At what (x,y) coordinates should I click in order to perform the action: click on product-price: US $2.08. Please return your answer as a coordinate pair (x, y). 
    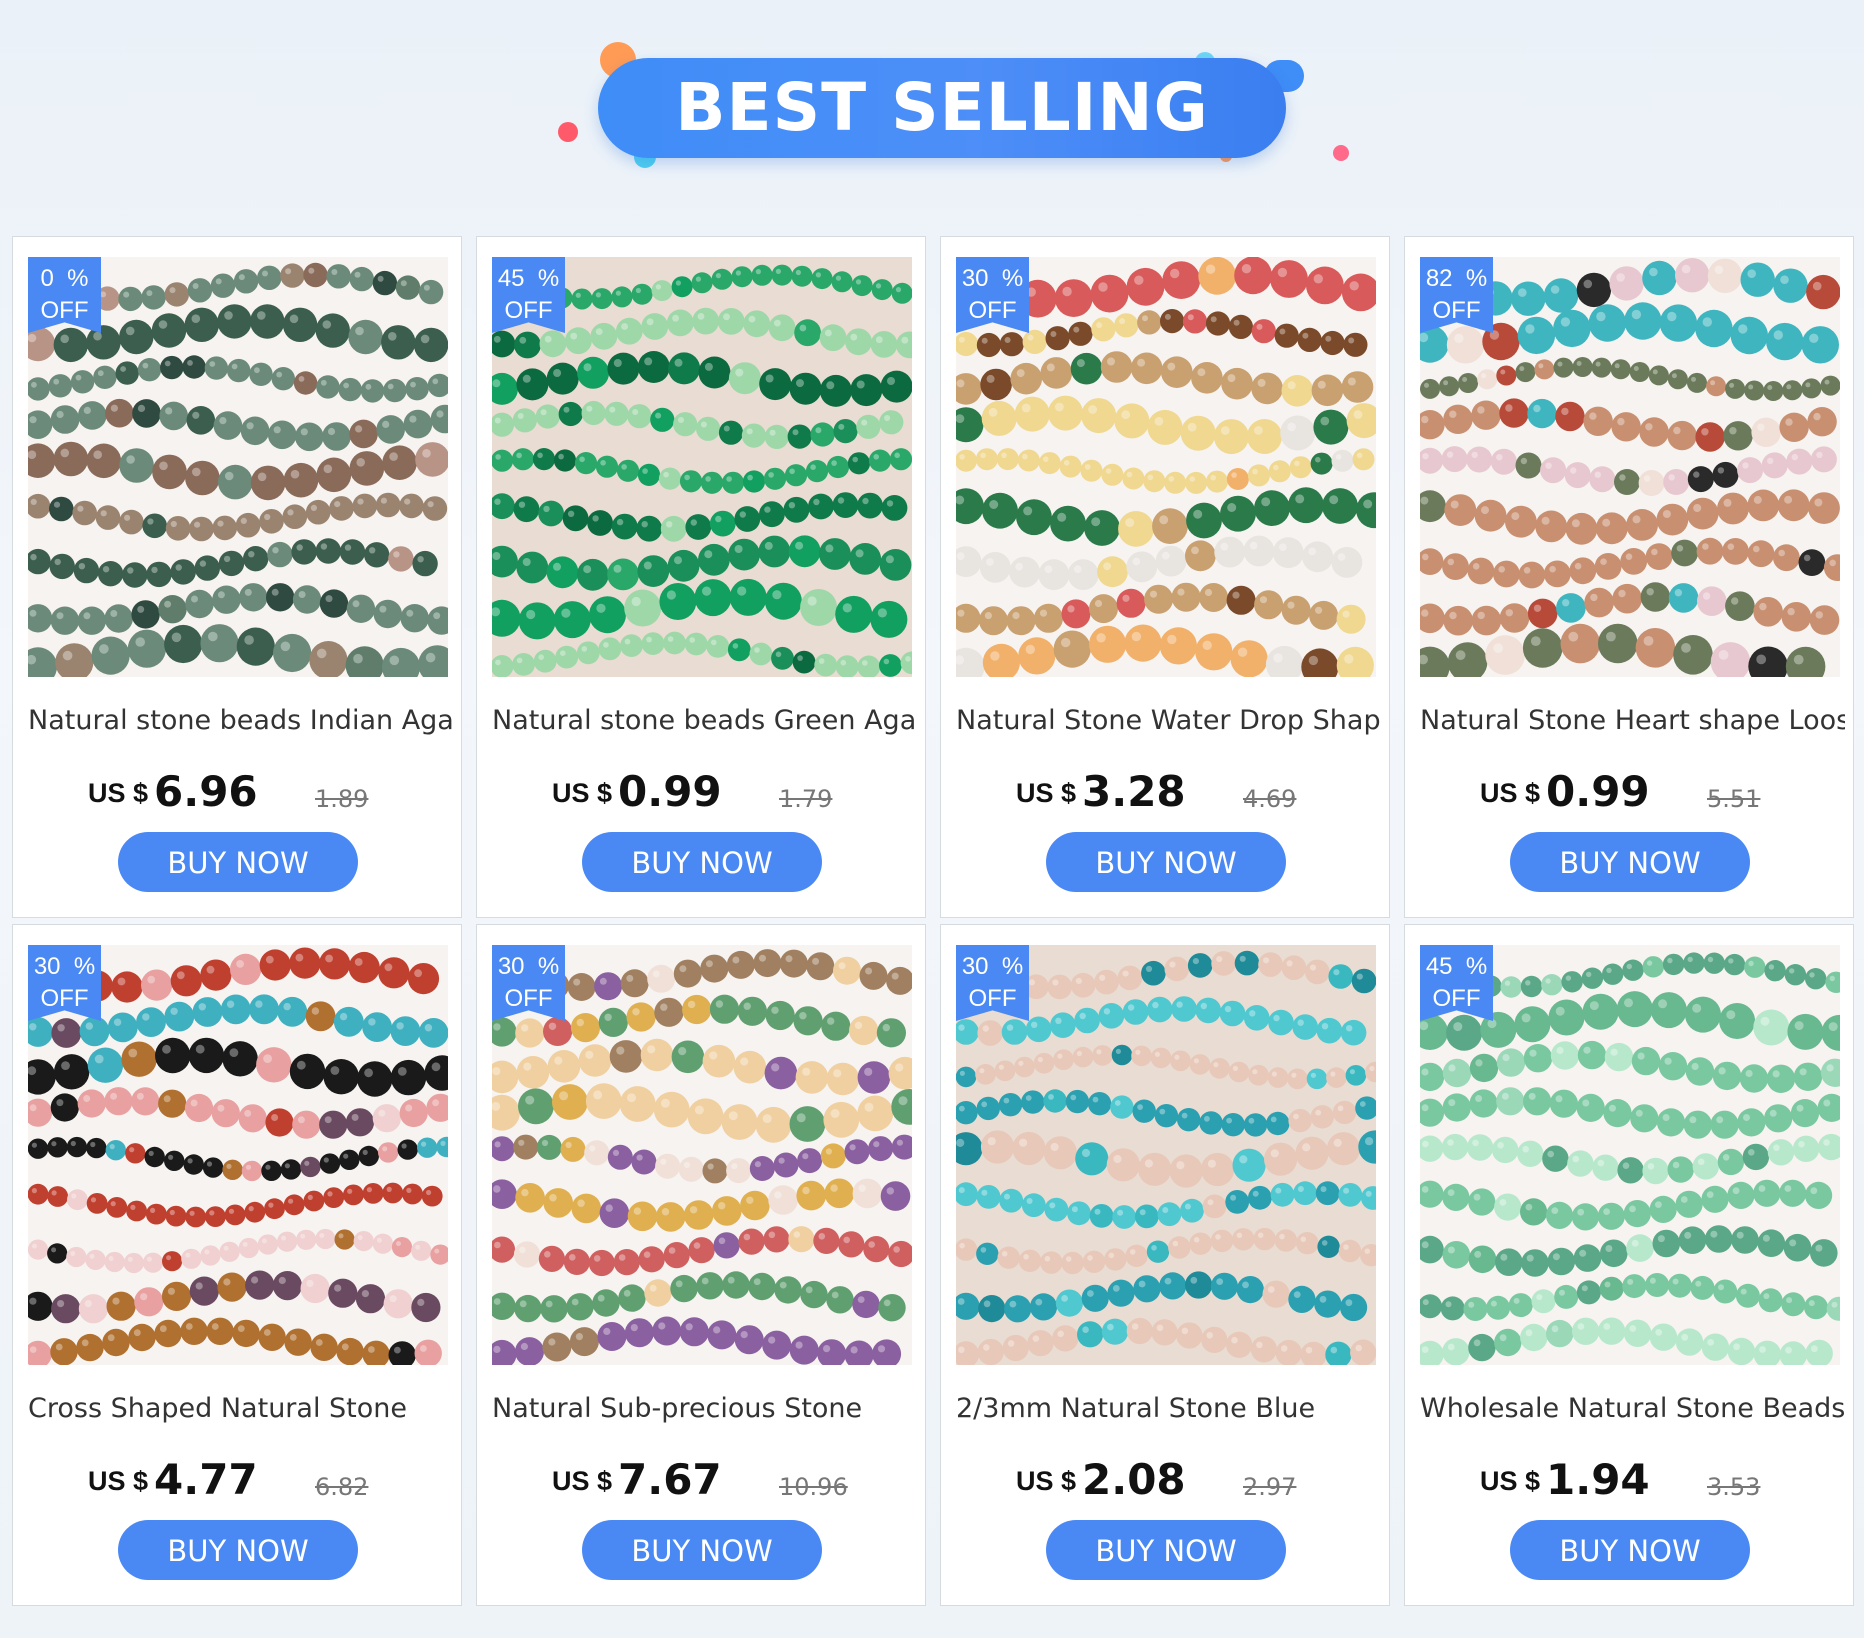
    Looking at the image, I should click on (1101, 1485).